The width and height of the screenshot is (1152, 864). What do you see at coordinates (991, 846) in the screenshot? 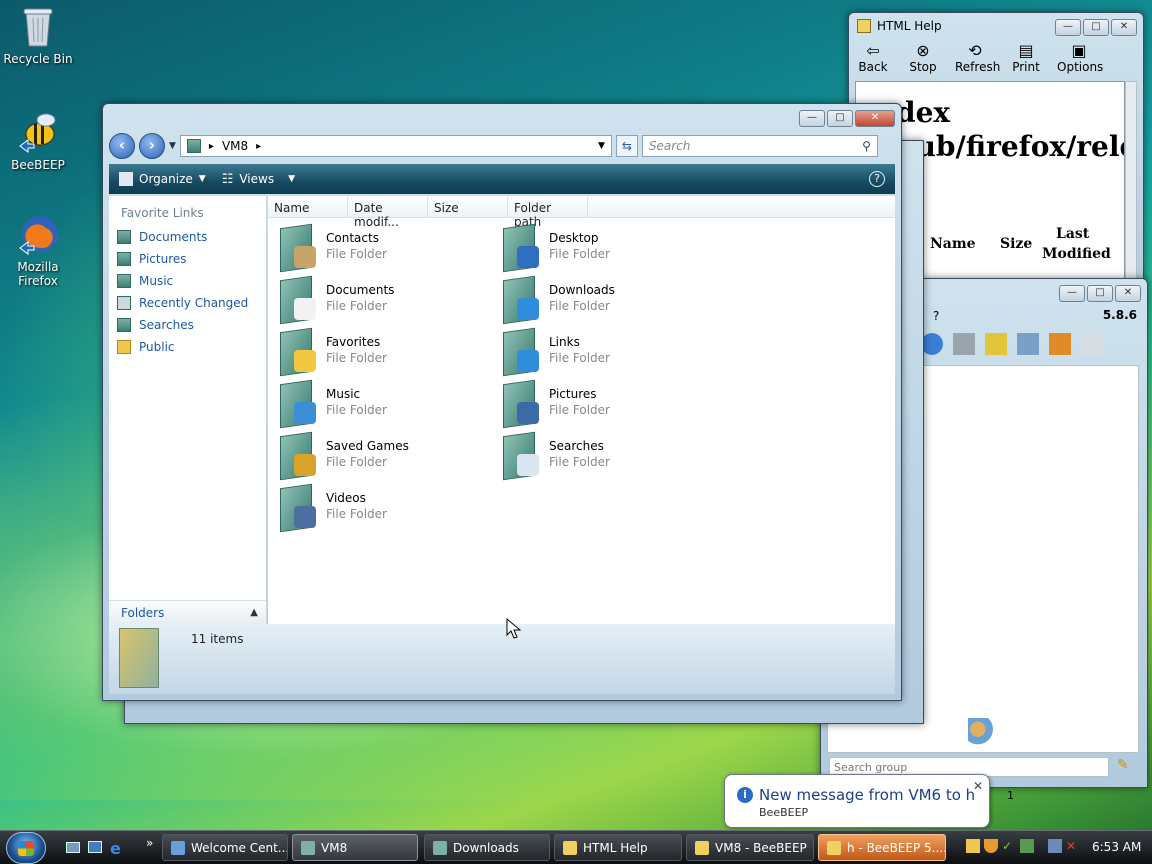
I see `shield-icon` at bounding box center [991, 846].